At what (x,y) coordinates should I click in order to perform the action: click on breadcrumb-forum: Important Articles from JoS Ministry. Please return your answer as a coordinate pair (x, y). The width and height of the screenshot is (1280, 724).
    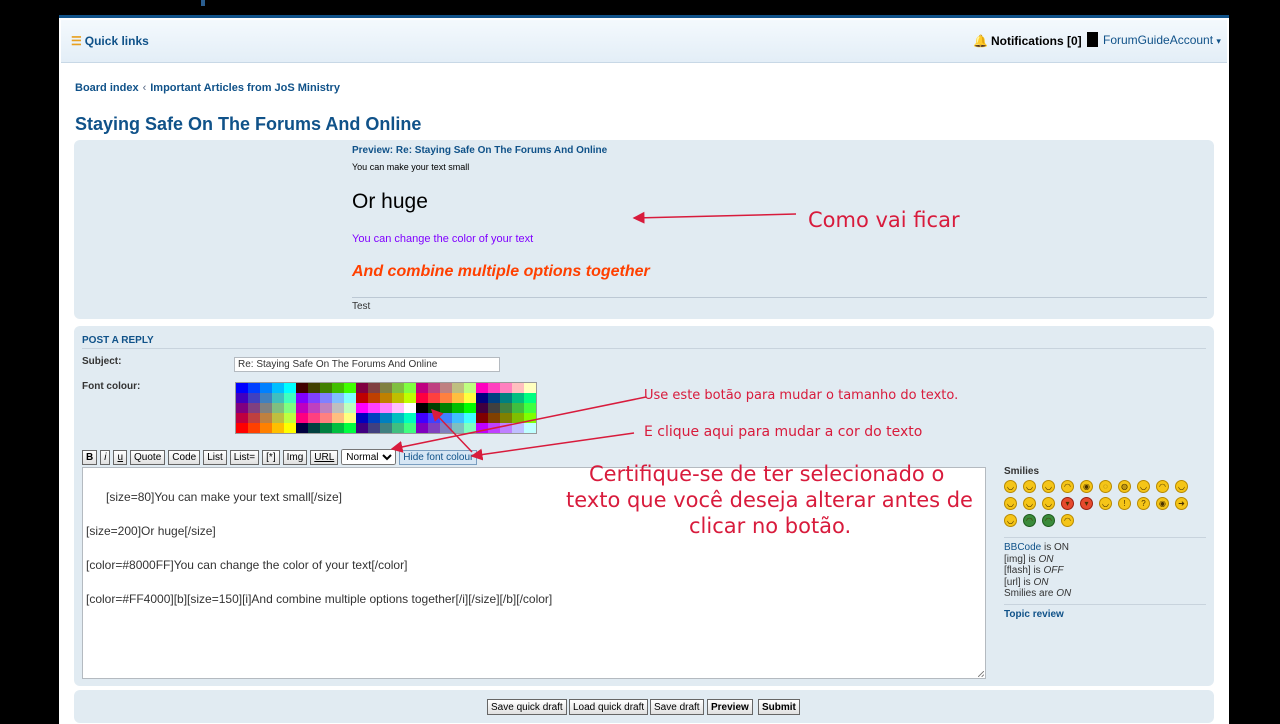
    Looking at the image, I should click on (245, 88).